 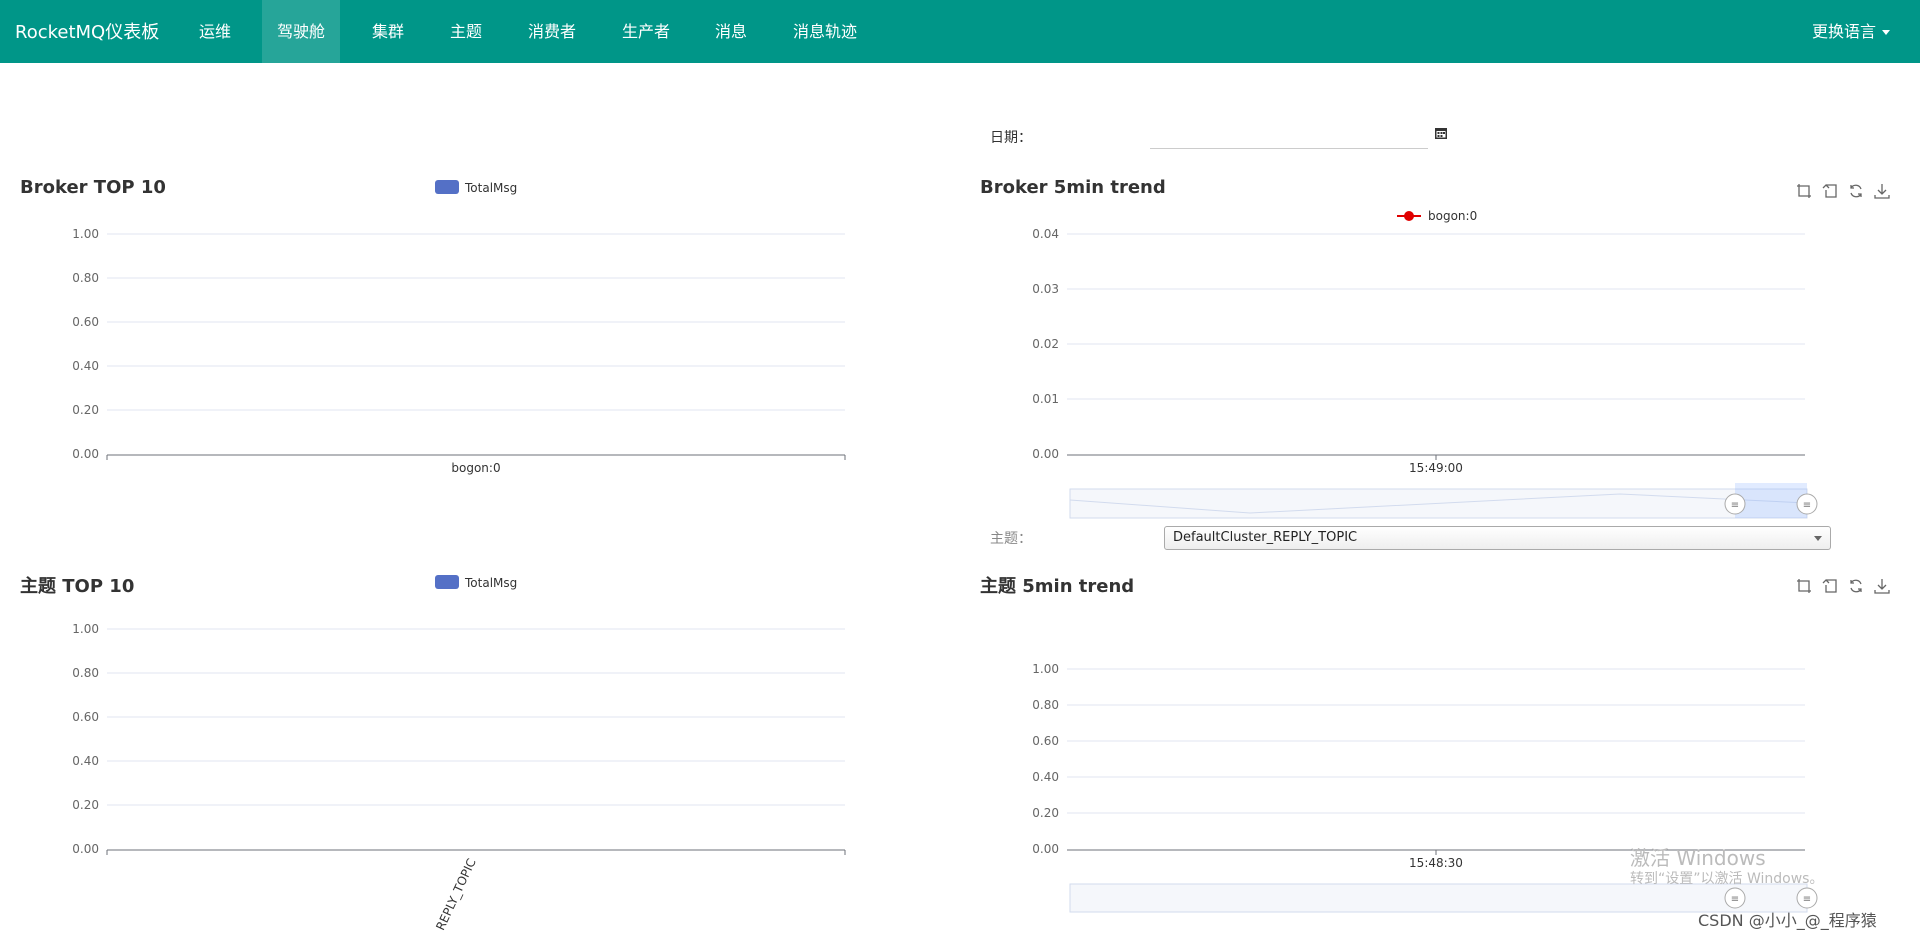 What do you see at coordinates (825, 31) in the screenshot?
I see `nav-item-message-trace: 消息轨迹` at bounding box center [825, 31].